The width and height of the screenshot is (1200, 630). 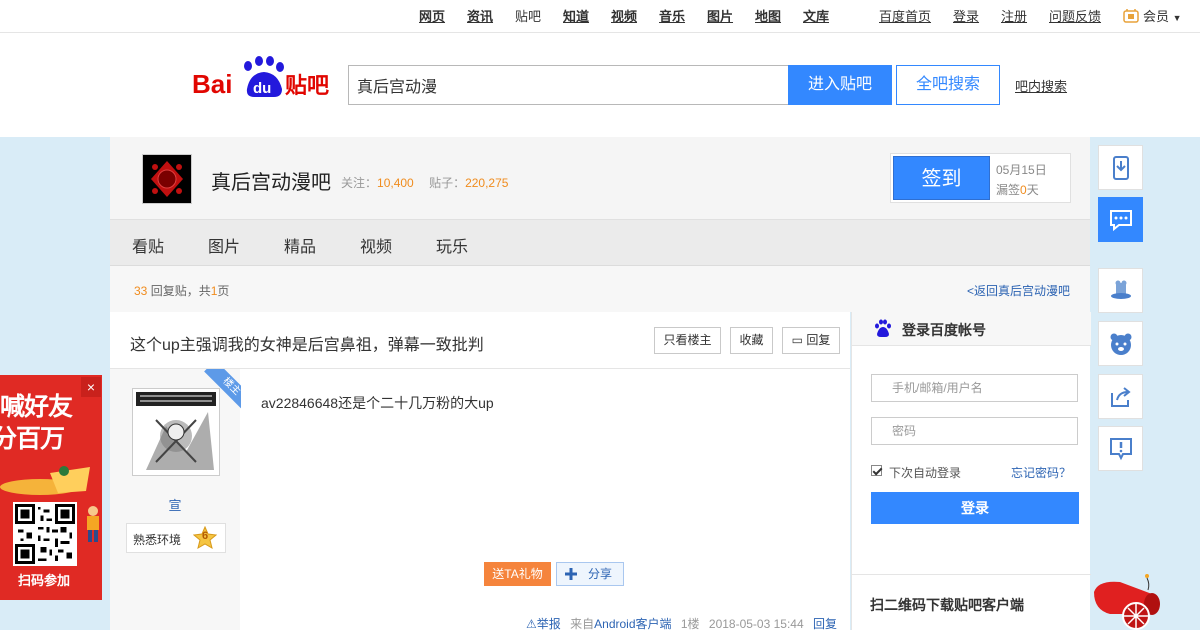 I want to click on app-download-section: 扫二维码下载贴吧客户端, so click(x=971, y=602).